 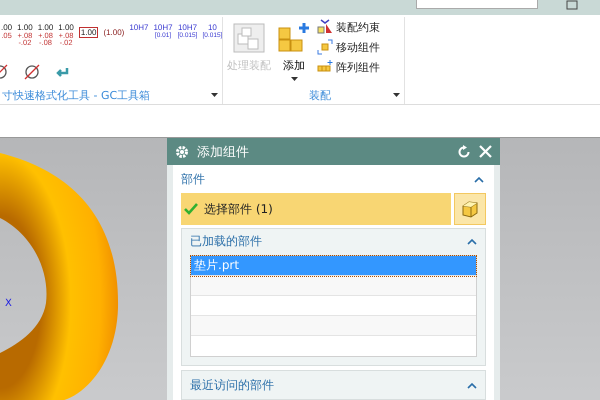 I want to click on select-part-button, so click(x=470, y=209).